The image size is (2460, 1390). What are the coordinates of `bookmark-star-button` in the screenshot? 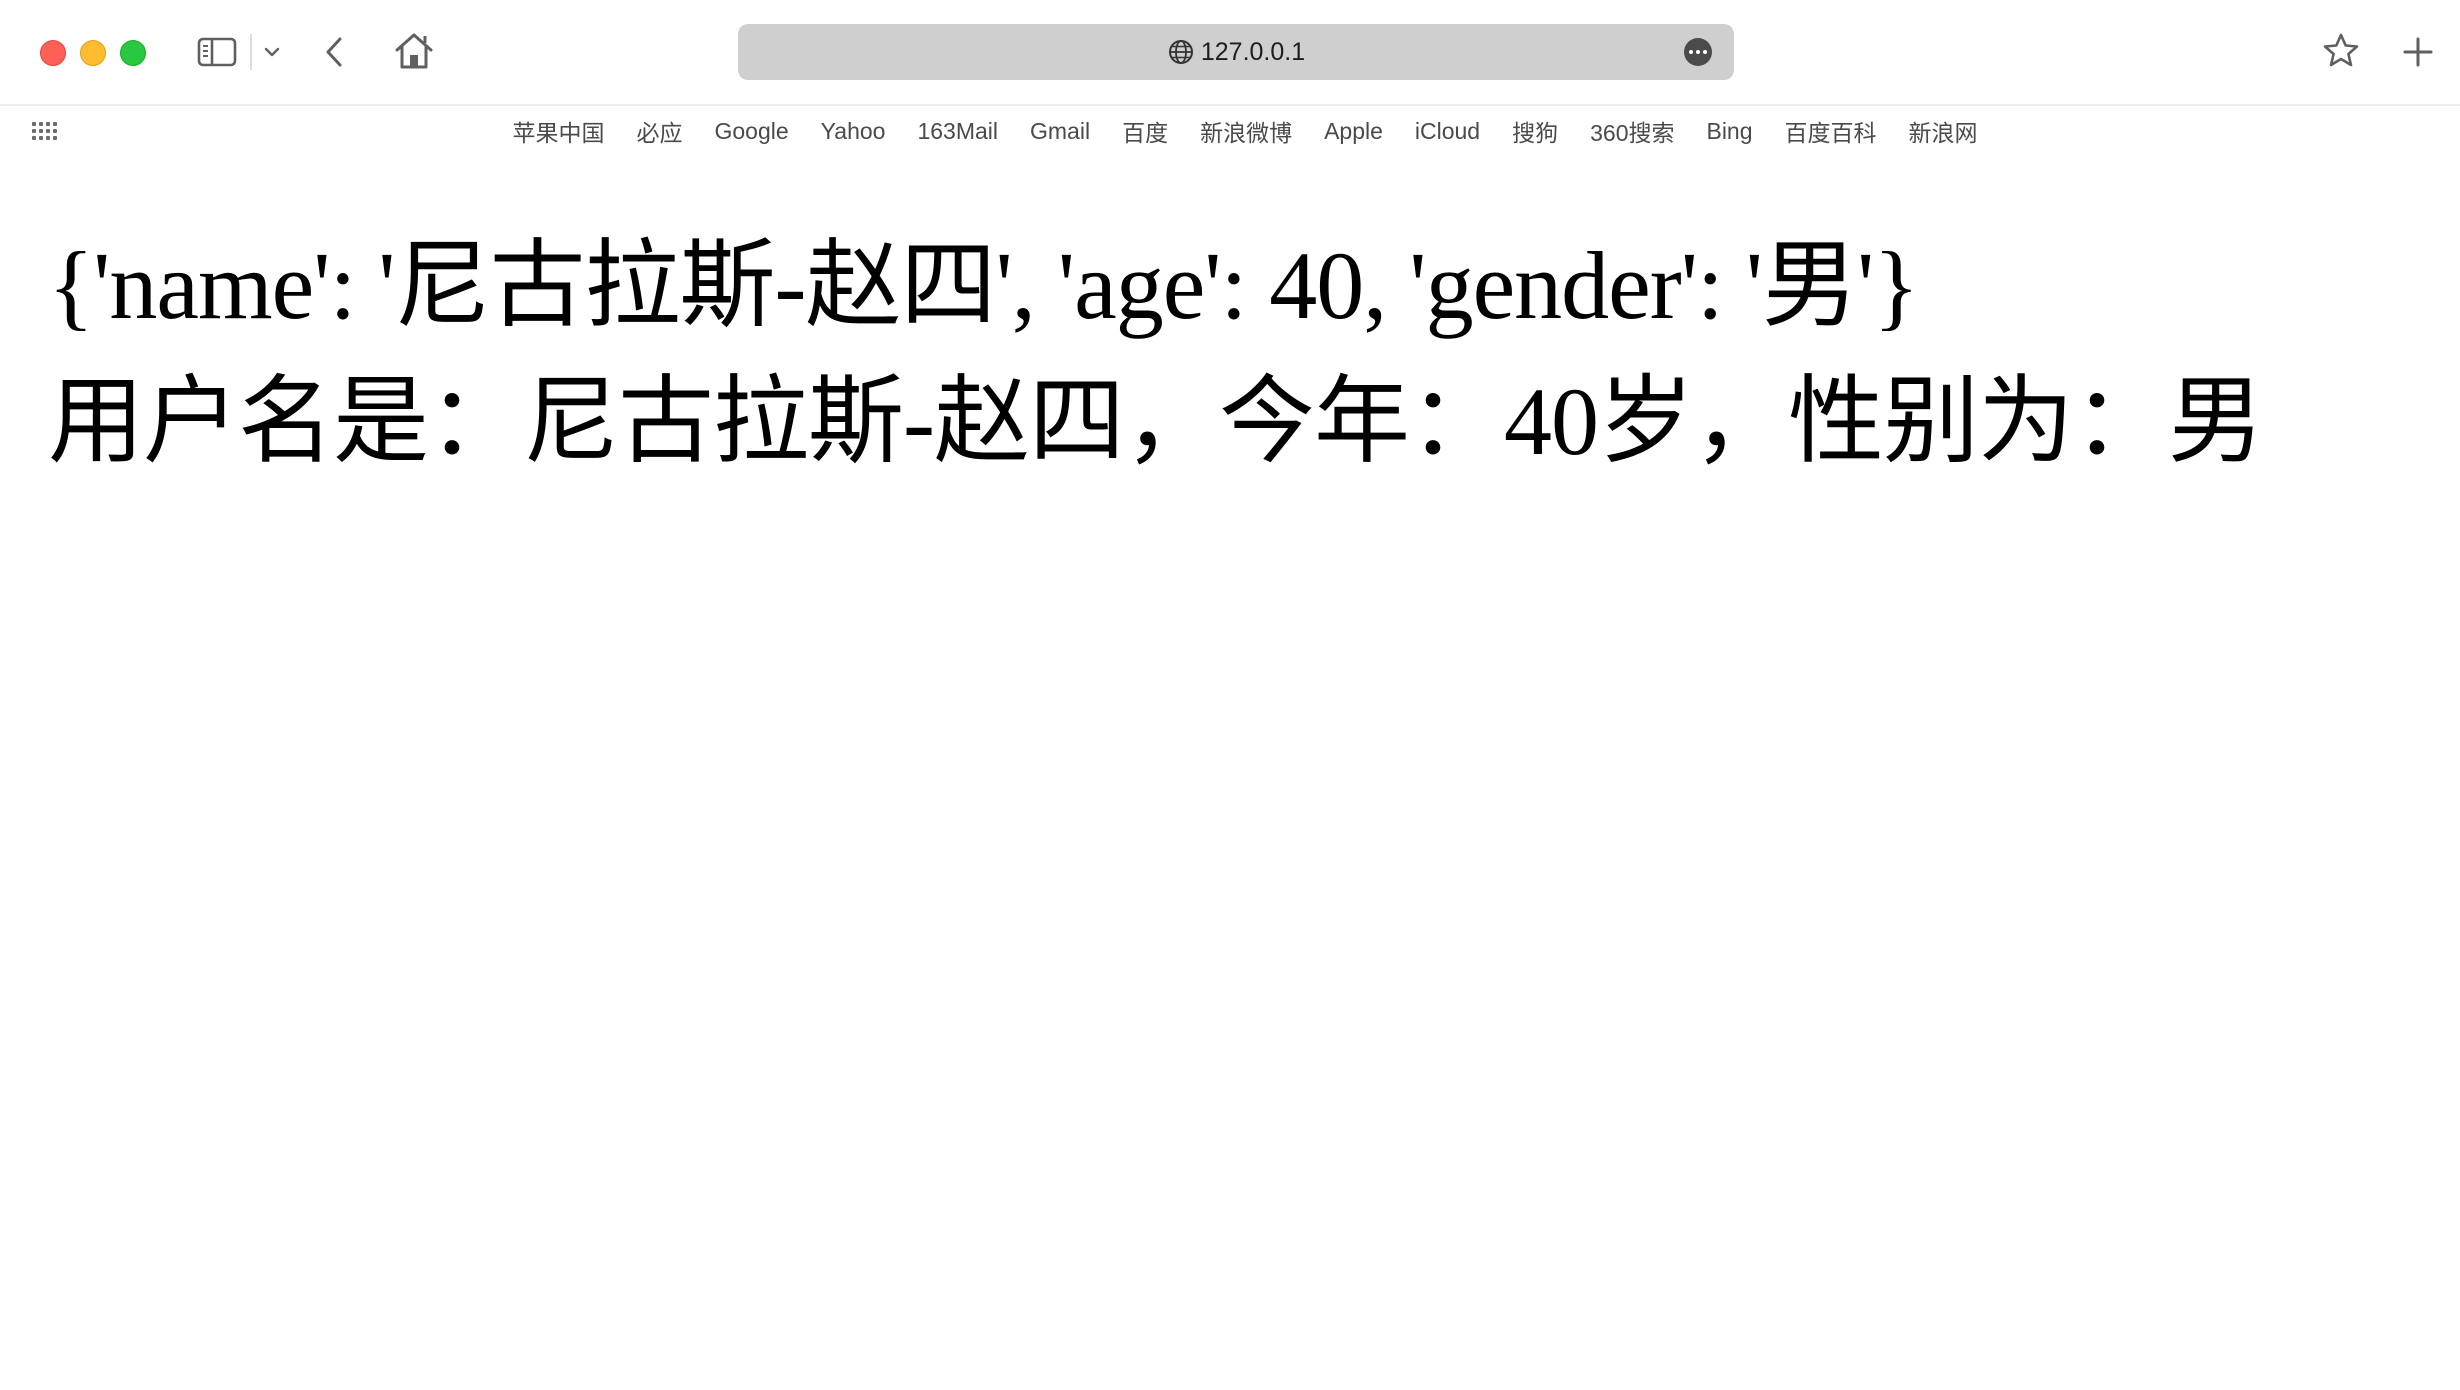 It's located at (2341, 51).